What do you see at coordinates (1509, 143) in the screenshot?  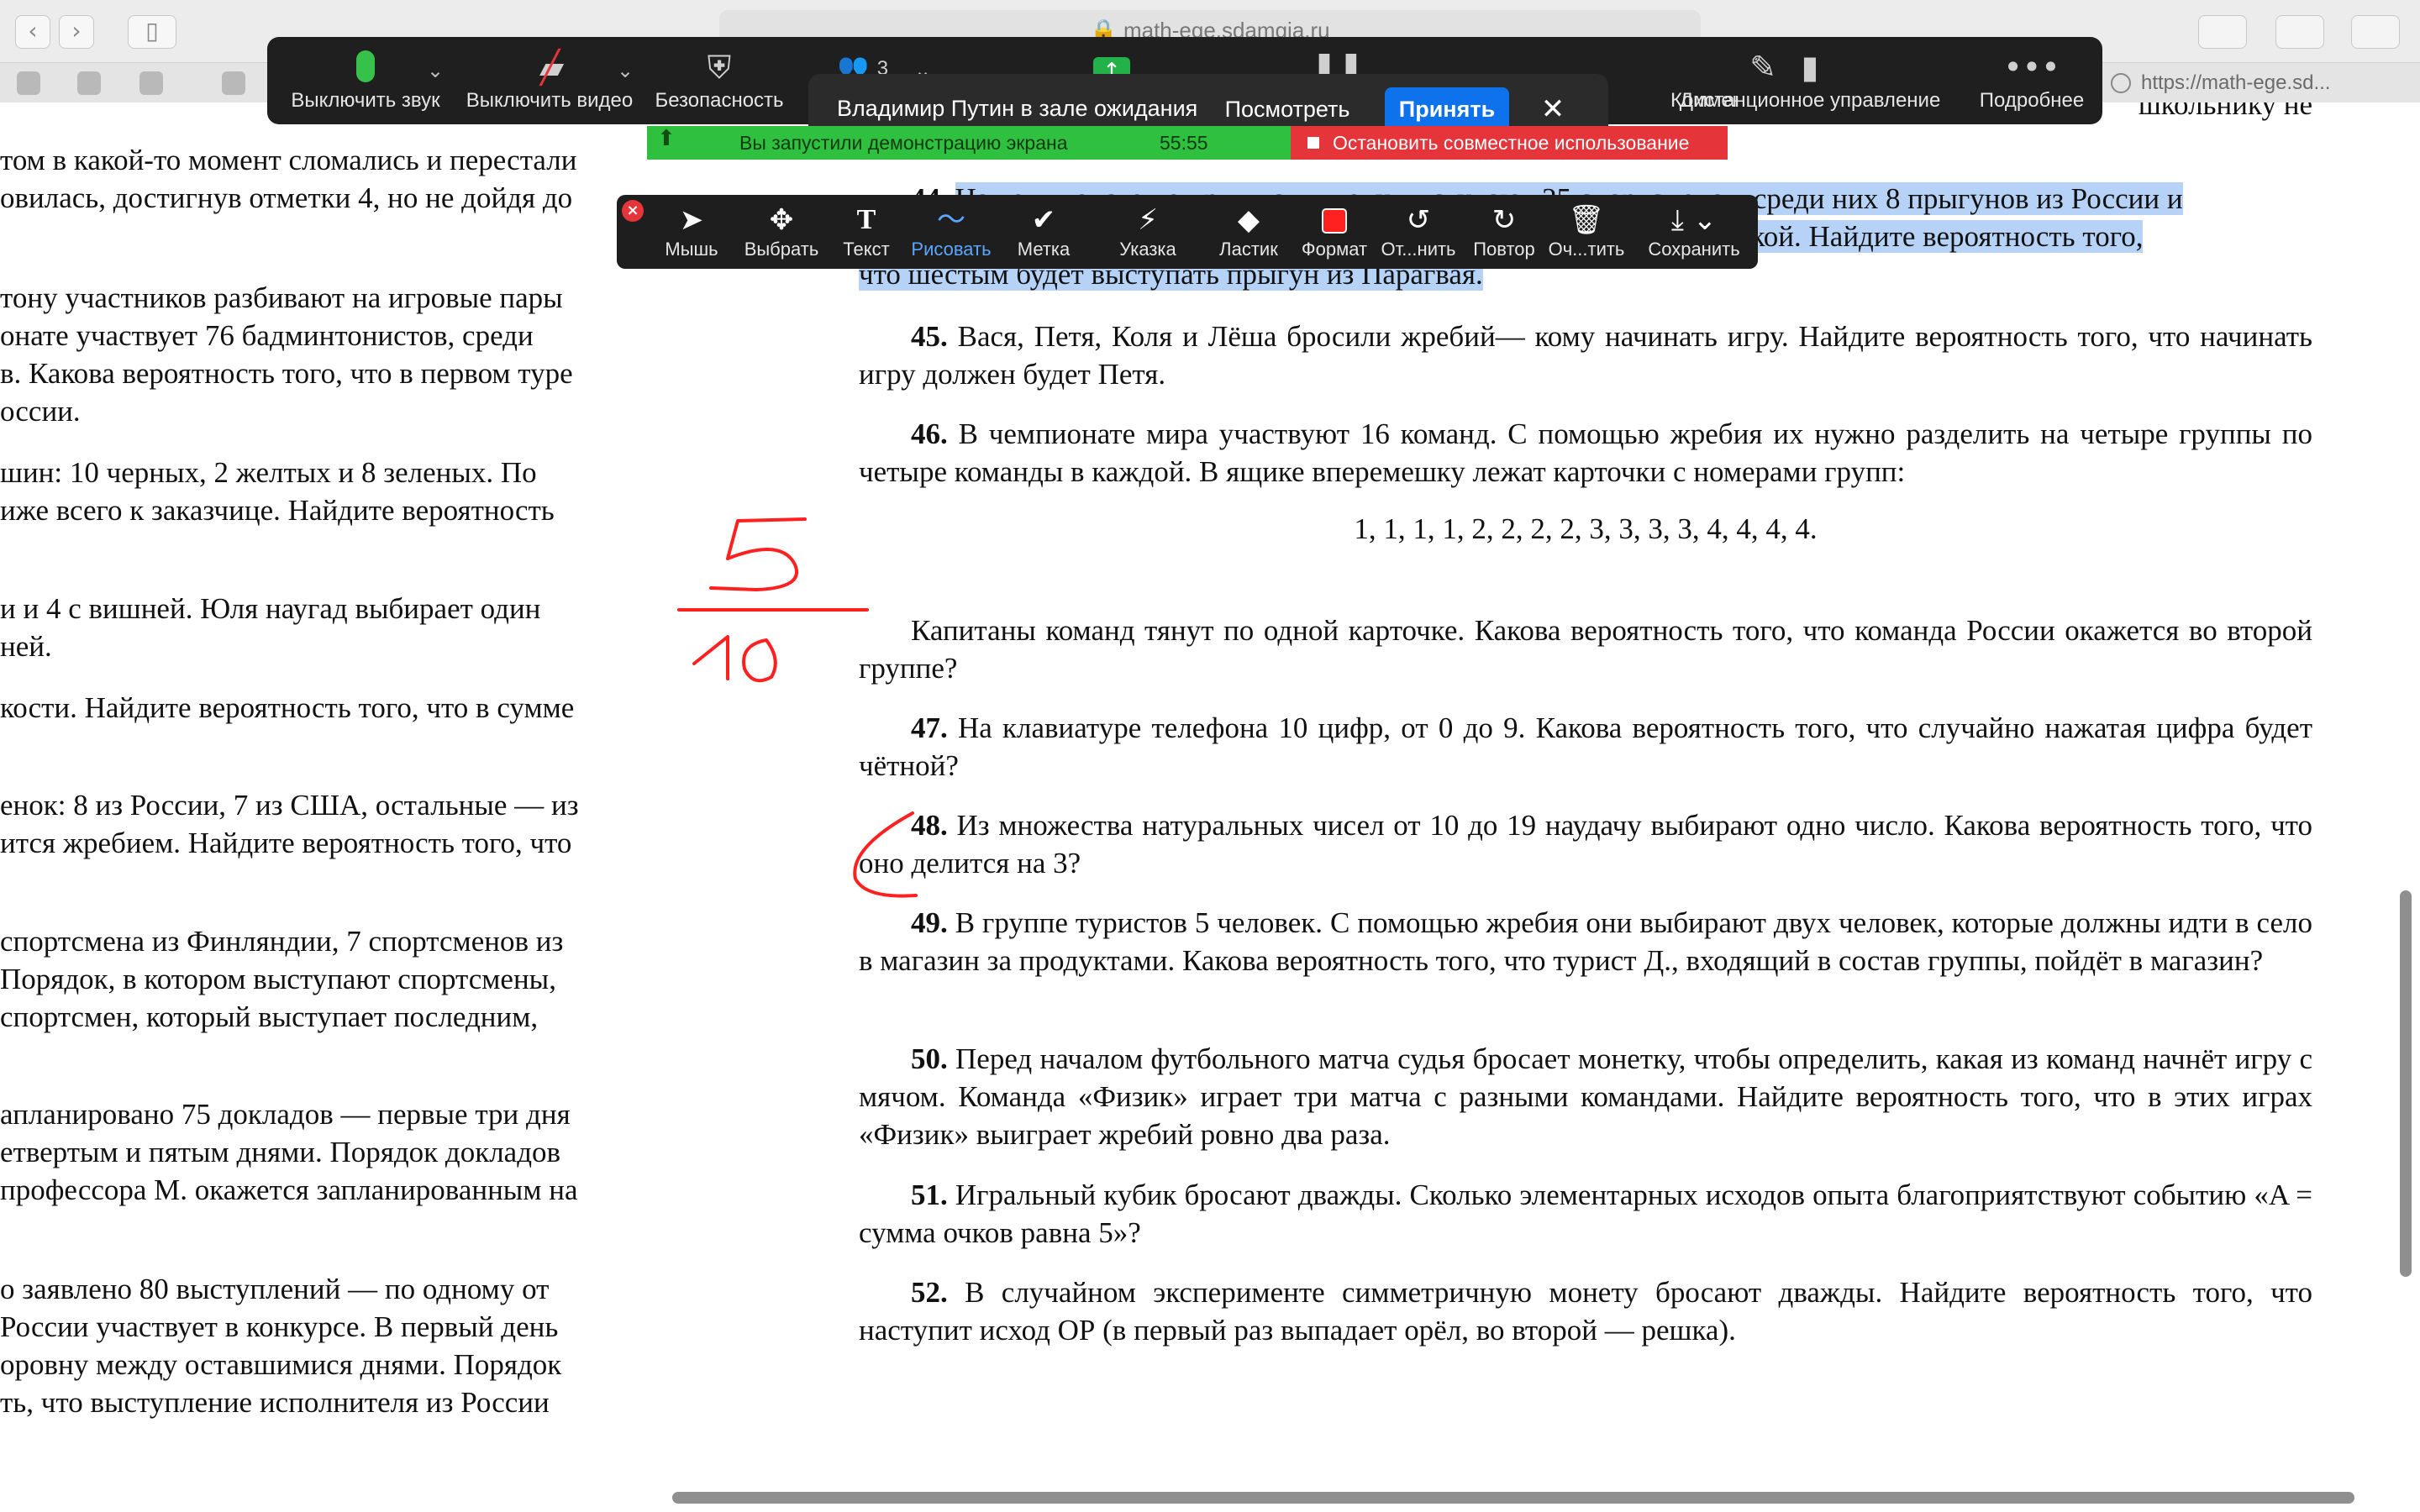 I see `stop-share-button: Остановить совместное использование` at bounding box center [1509, 143].